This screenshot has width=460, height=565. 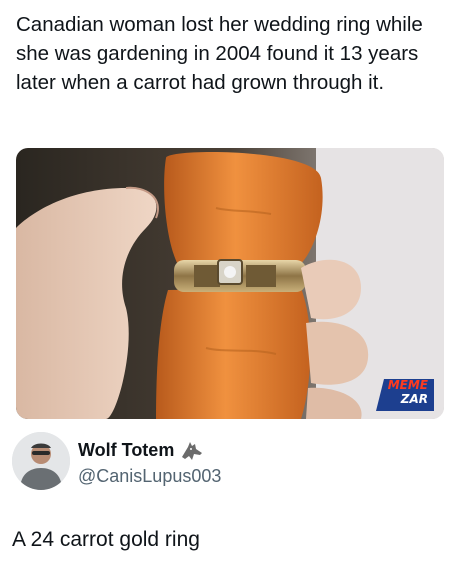 What do you see at coordinates (149, 476) in the screenshot?
I see `user-handle: @CanisLupus003` at bounding box center [149, 476].